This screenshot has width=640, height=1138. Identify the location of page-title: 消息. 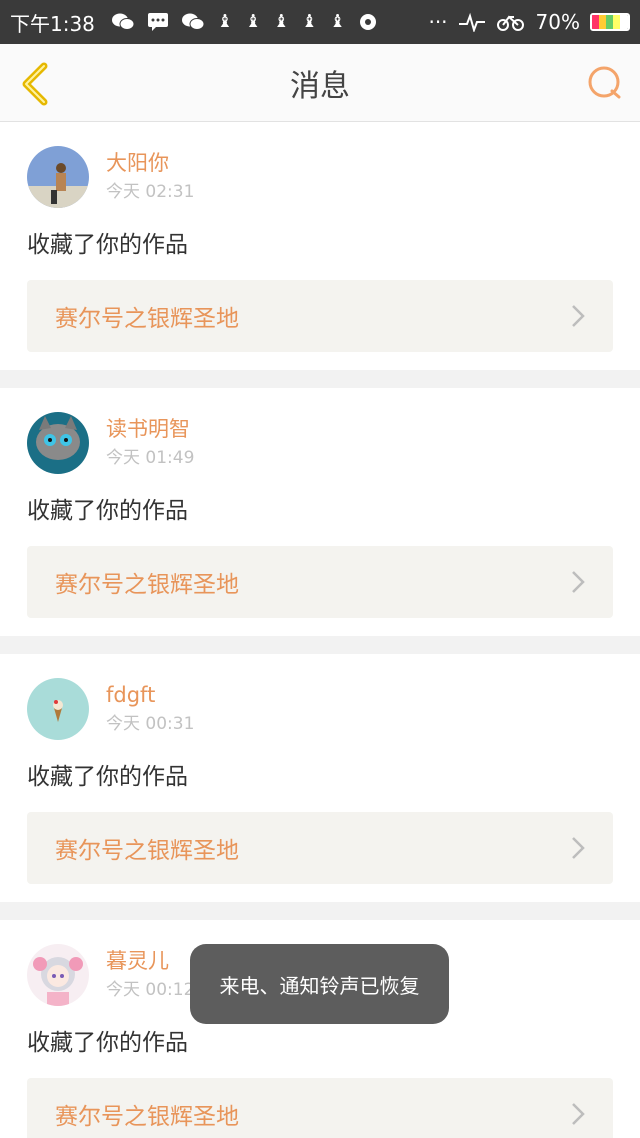
(320, 86).